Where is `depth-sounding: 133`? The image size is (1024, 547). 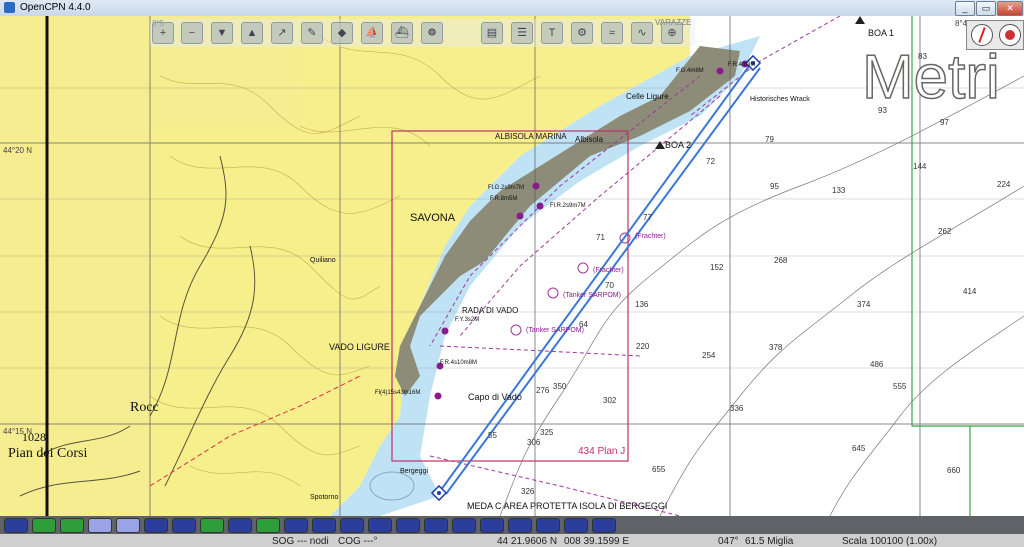
depth-sounding: 133 is located at coordinates (839, 190).